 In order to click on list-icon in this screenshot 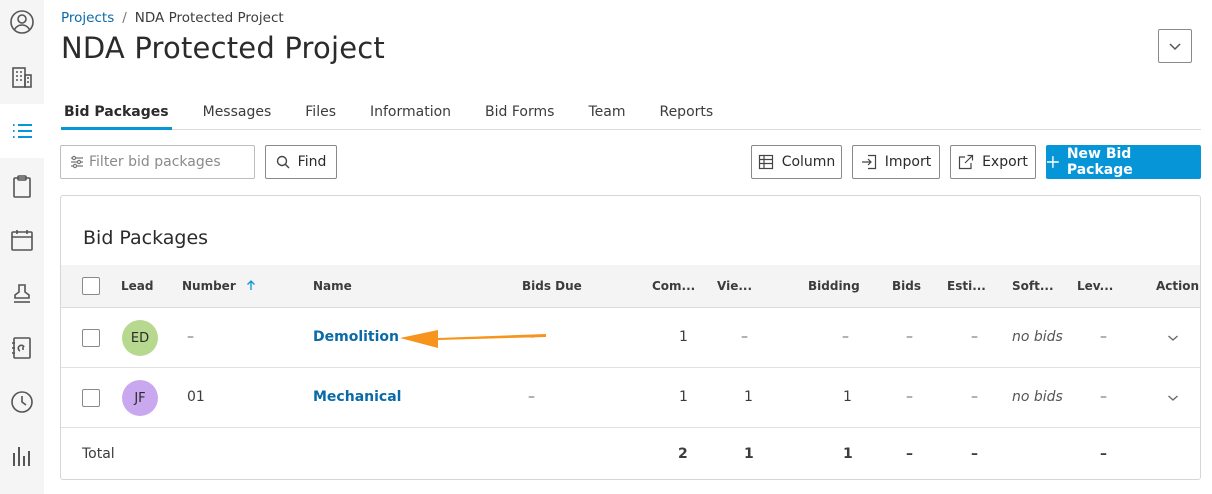, I will do `click(22, 131)`.